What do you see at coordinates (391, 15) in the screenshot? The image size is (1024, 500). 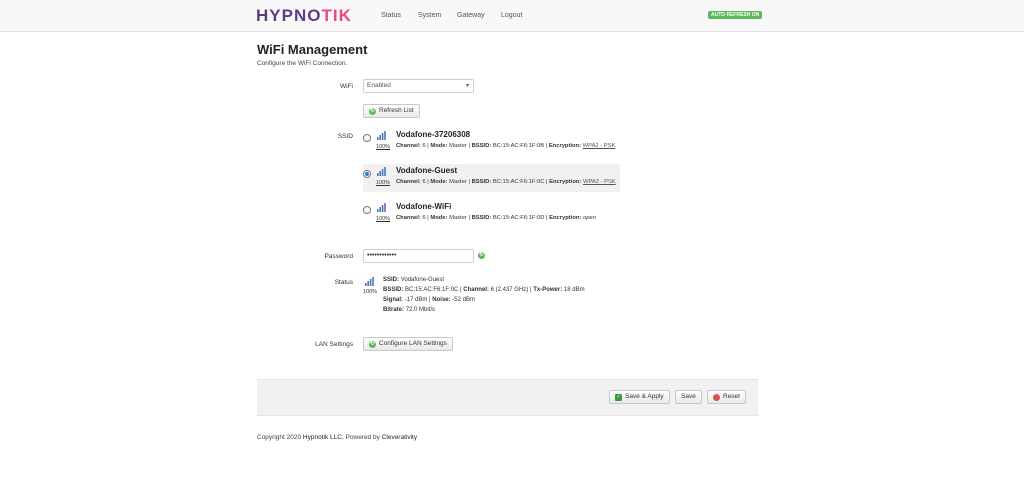 I see `nav-status: Status` at bounding box center [391, 15].